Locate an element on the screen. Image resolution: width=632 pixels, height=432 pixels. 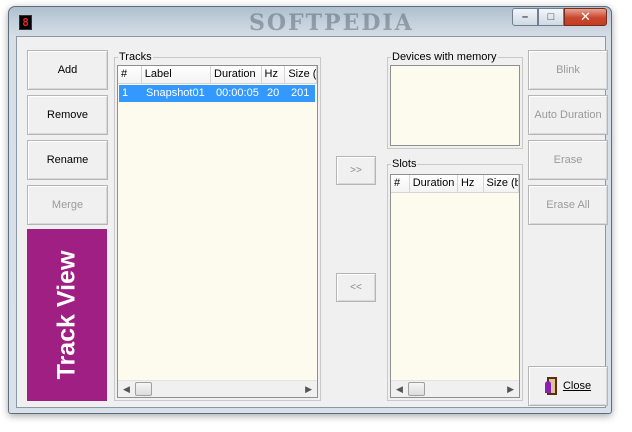
rename-button: Rename is located at coordinates (67, 160).